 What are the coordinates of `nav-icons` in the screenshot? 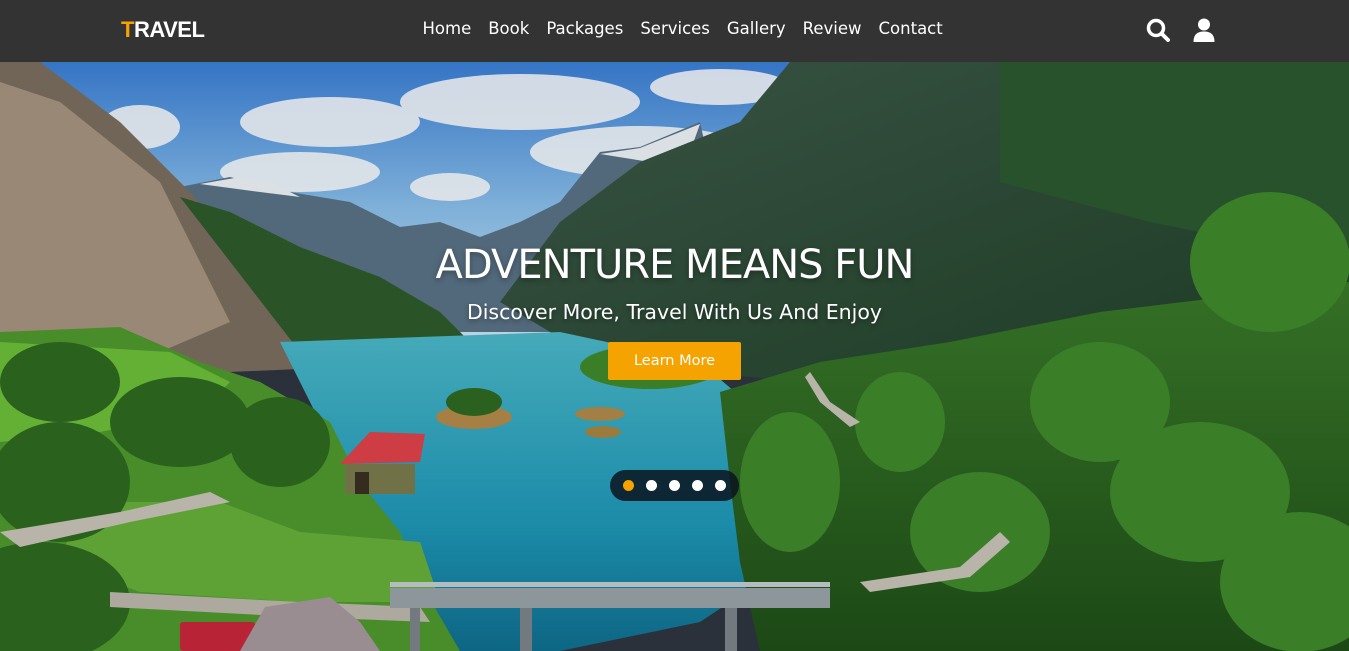 It's located at (1181, 30).